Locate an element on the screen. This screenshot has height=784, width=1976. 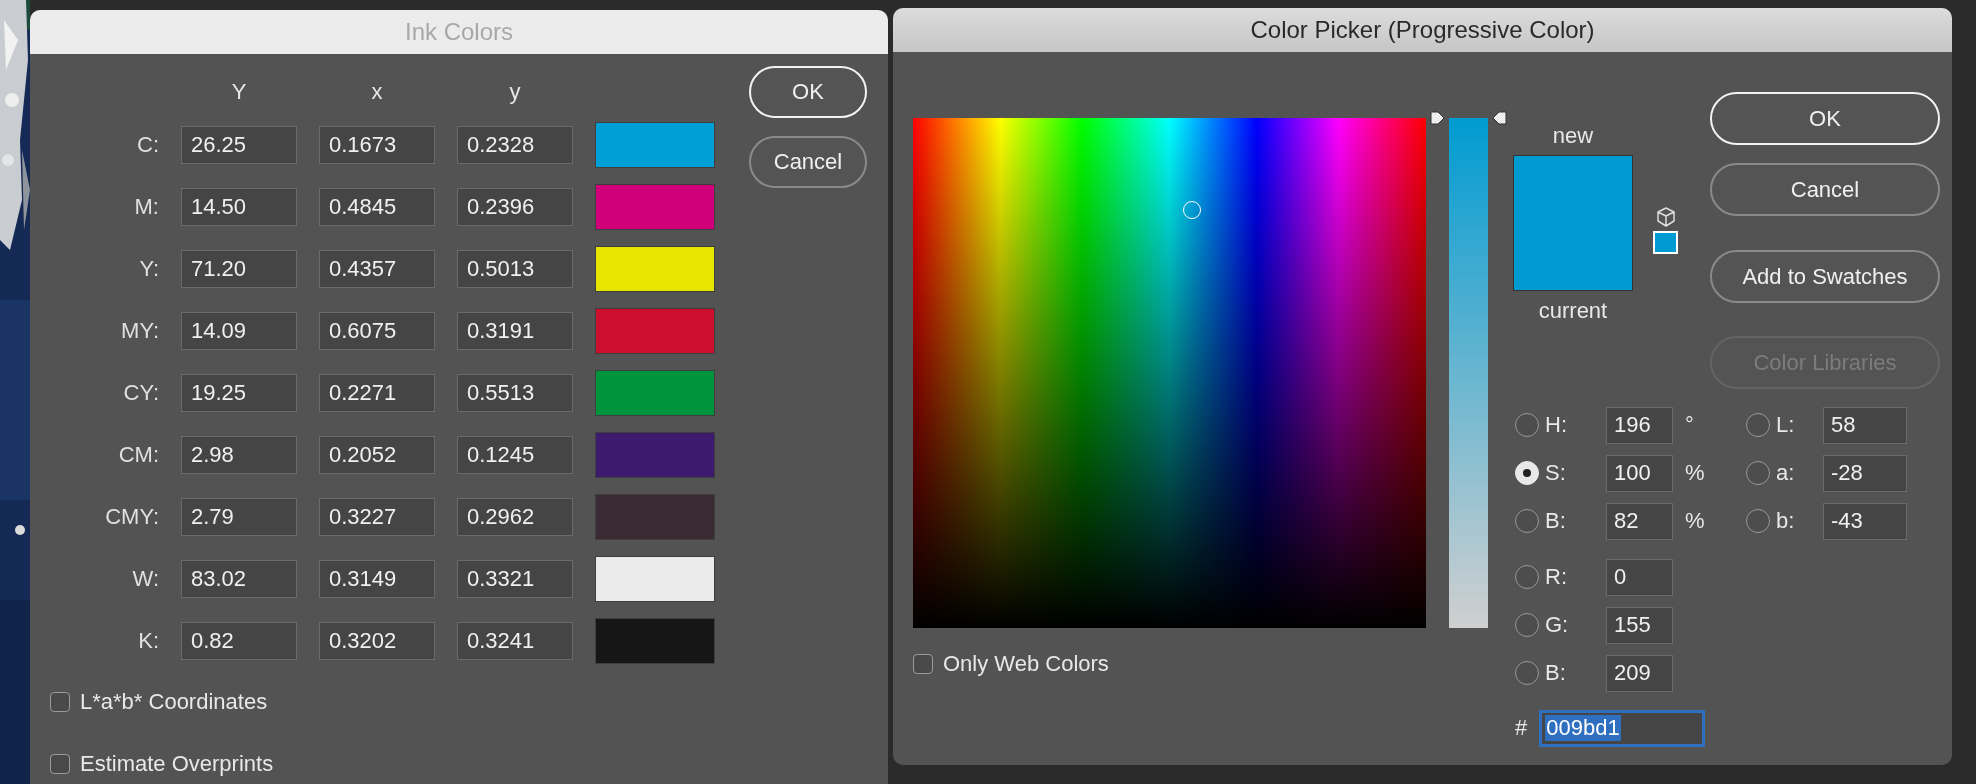
input-field: 0.1245 is located at coordinates (515, 455).